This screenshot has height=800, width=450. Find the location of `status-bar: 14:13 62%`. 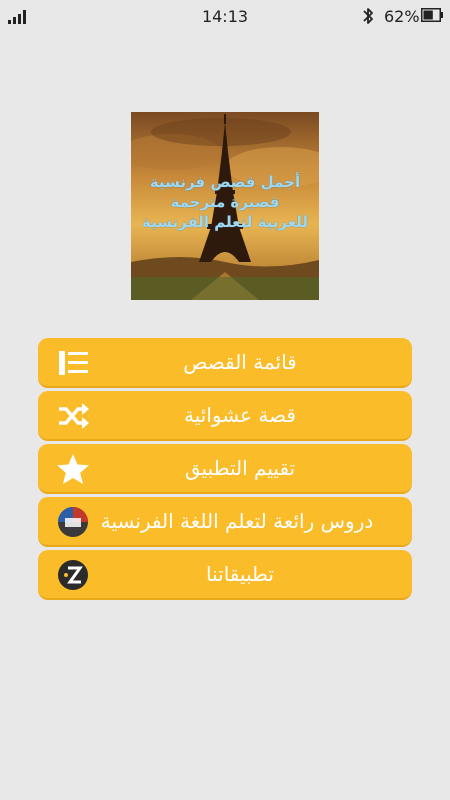

status-bar: 14:13 62% is located at coordinates (225, 16).